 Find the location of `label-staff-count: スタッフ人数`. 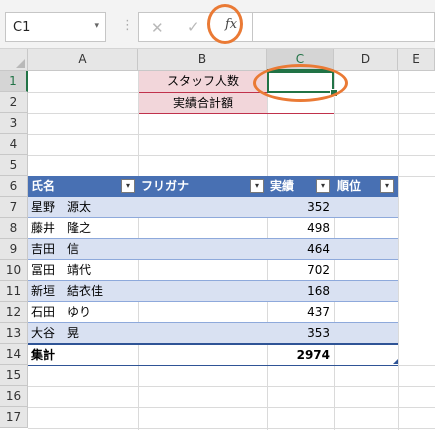

label-staff-count: スタッフ人数 is located at coordinates (203, 81).